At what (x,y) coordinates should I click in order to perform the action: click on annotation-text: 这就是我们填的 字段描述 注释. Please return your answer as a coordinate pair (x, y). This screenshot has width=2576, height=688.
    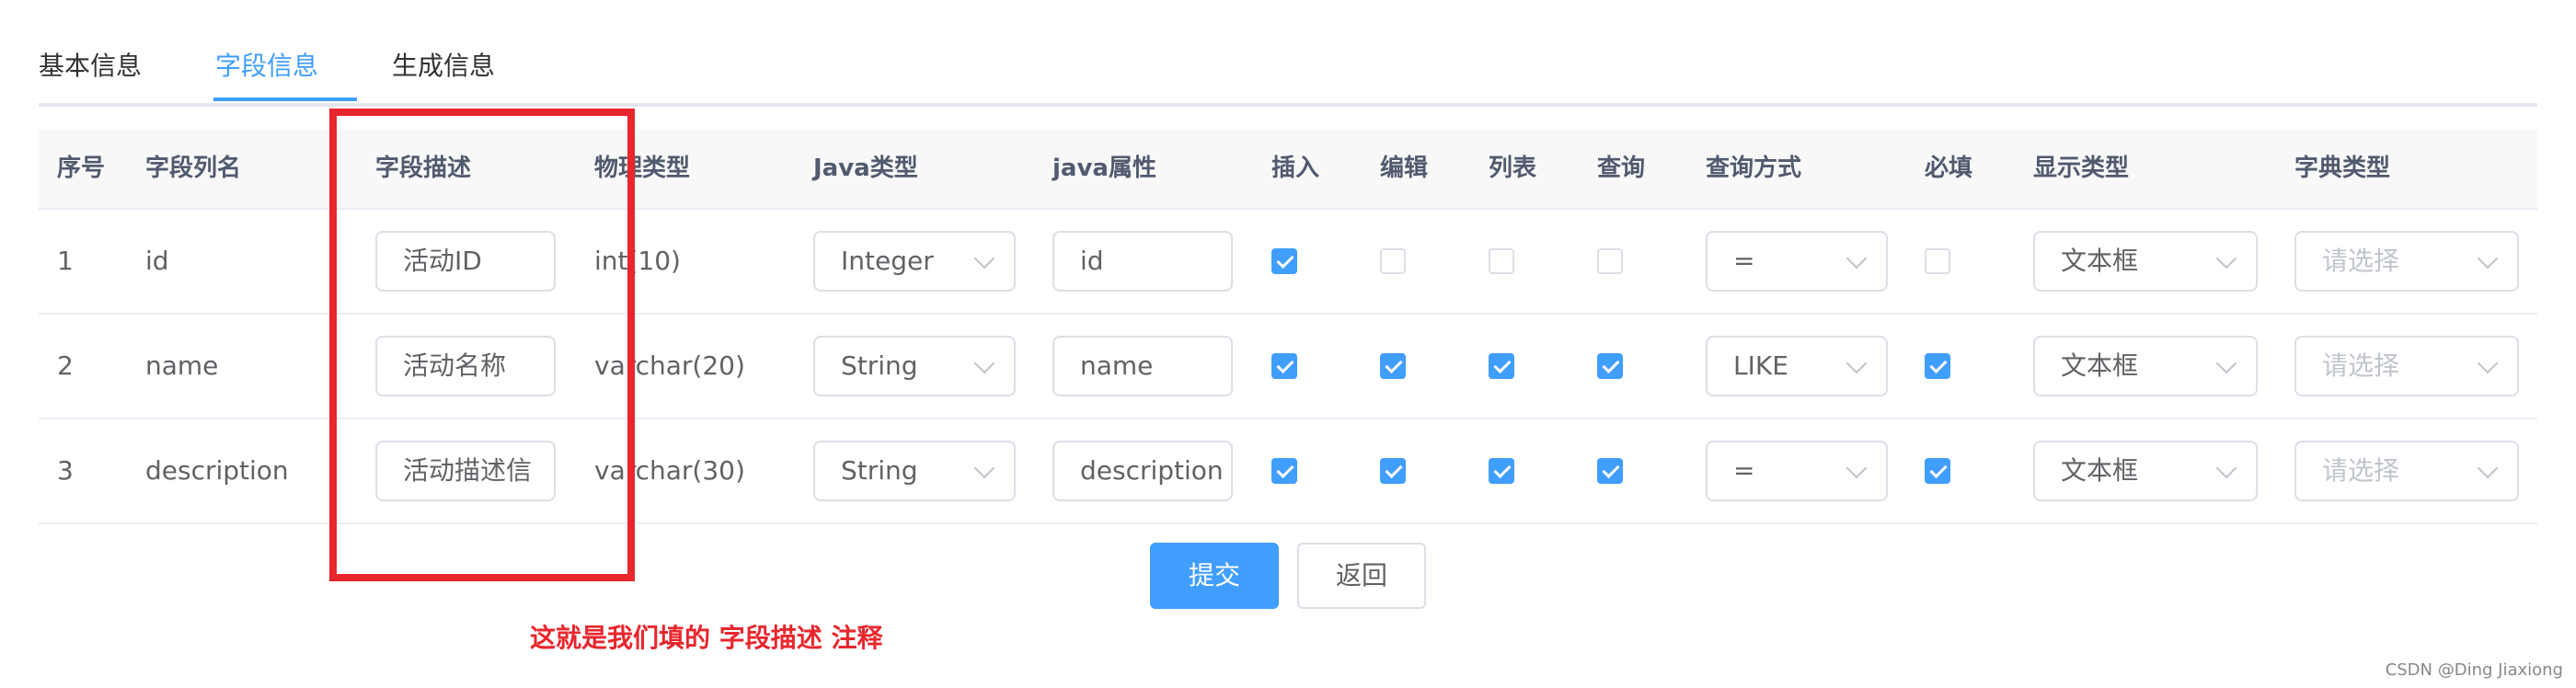
    Looking at the image, I should click on (706, 638).